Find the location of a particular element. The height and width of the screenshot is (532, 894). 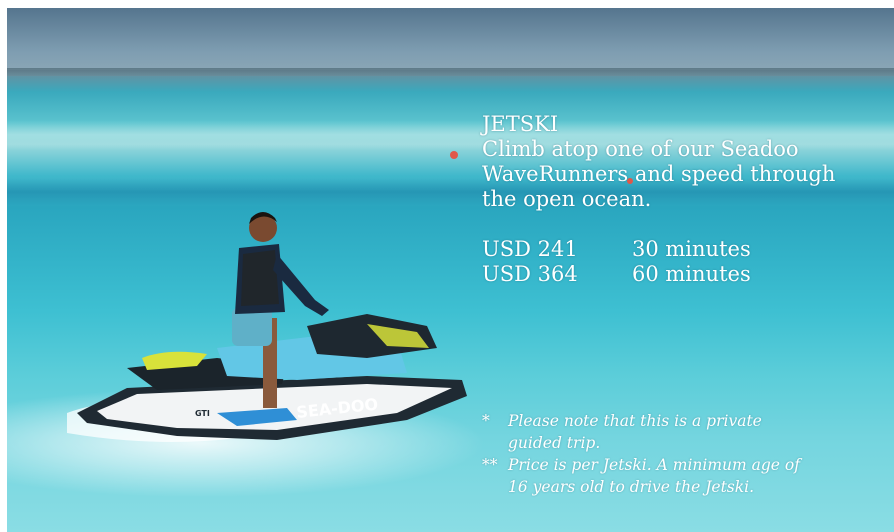

price-amount: USD 241 is located at coordinates (530, 249).